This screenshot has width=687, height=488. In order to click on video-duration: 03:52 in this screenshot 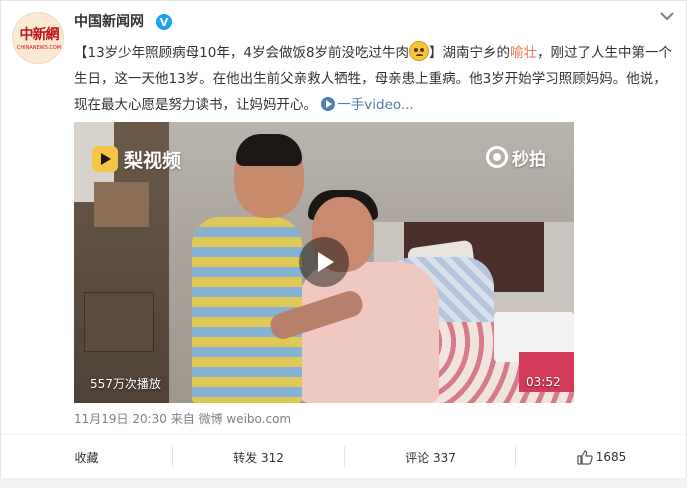, I will do `click(543, 382)`.